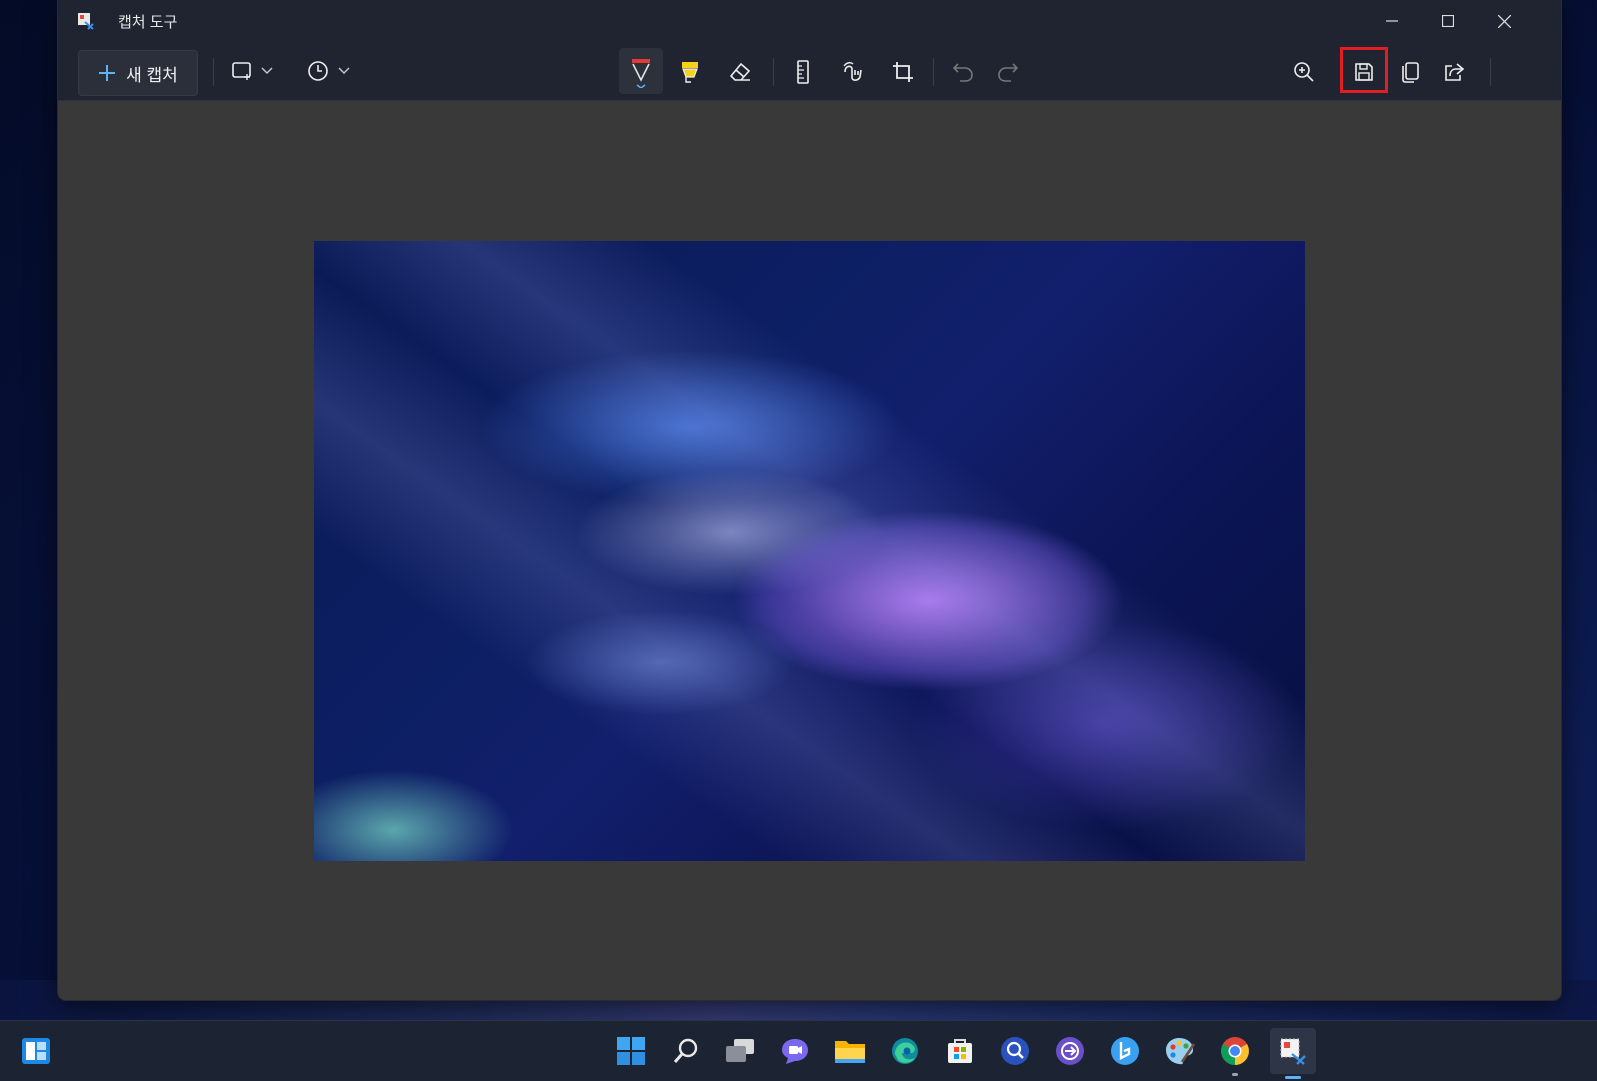  I want to click on snip-mode-dropdown, so click(253, 71).